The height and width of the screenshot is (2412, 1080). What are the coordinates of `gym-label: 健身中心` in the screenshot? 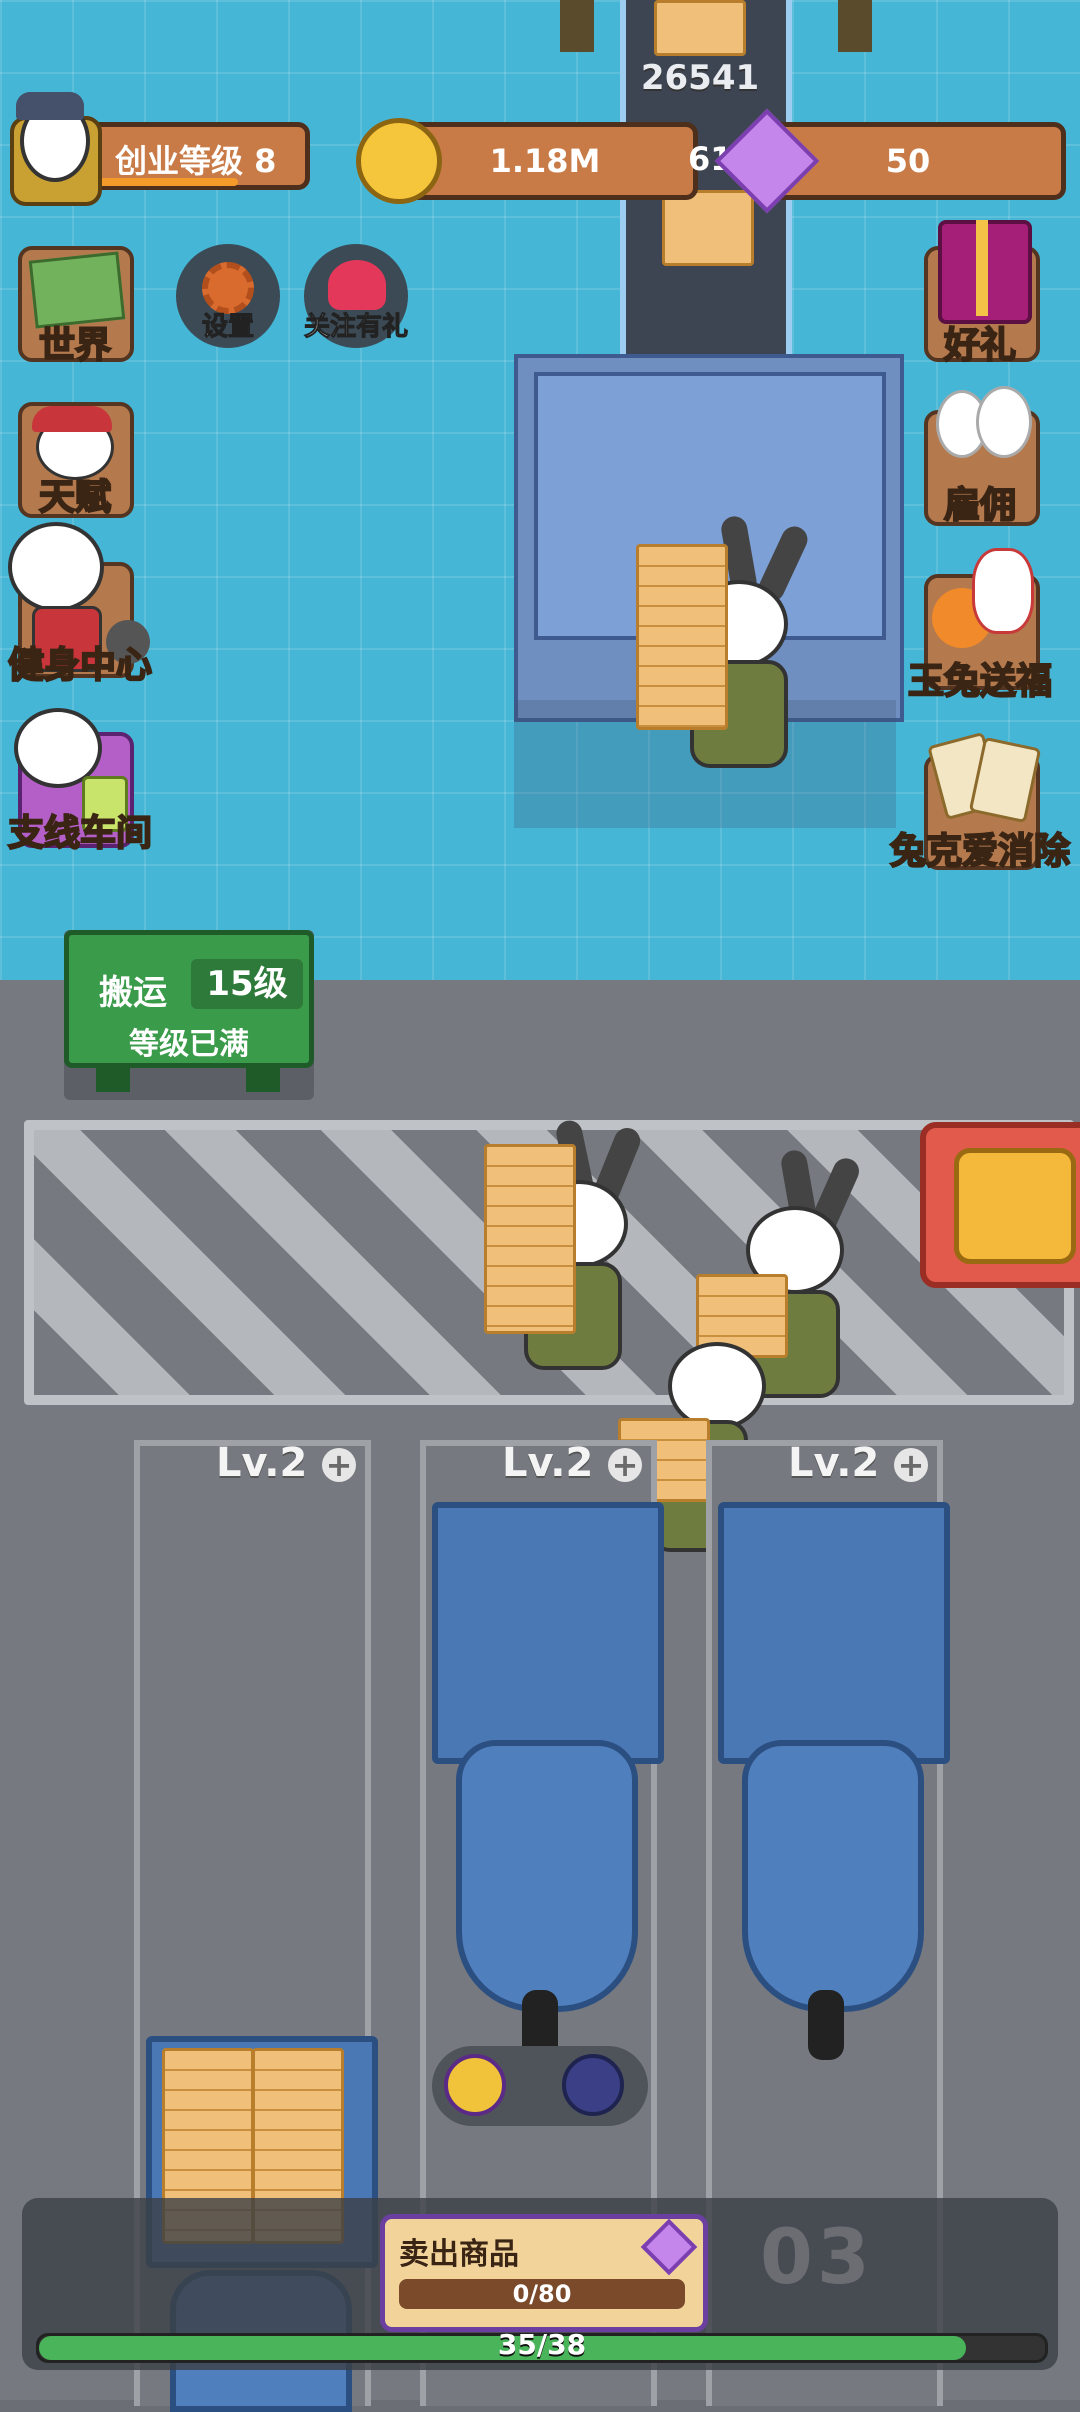 It's located at (80, 665).